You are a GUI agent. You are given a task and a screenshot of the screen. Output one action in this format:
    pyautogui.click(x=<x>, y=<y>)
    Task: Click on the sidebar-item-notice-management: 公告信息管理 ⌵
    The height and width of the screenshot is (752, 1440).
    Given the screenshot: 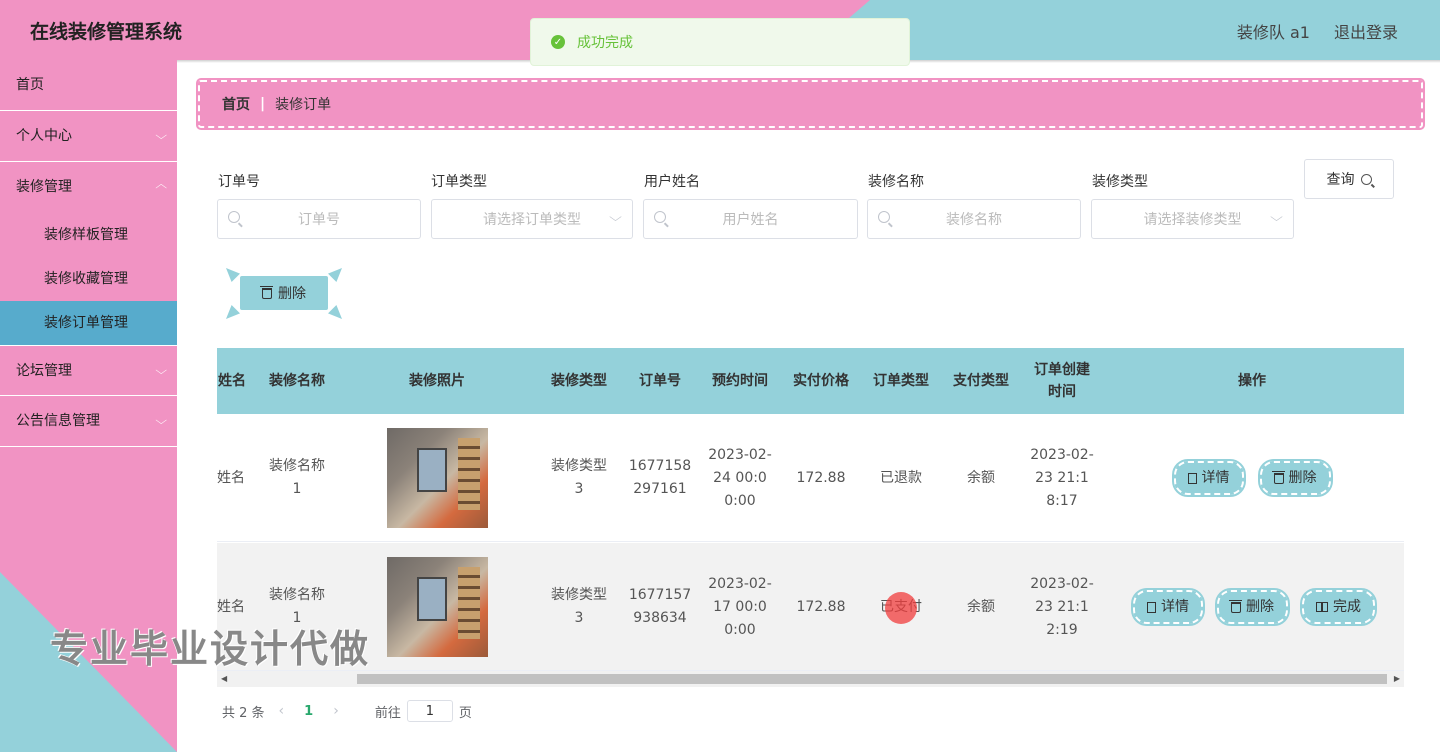 What is the action you would take?
    pyautogui.click(x=88, y=421)
    